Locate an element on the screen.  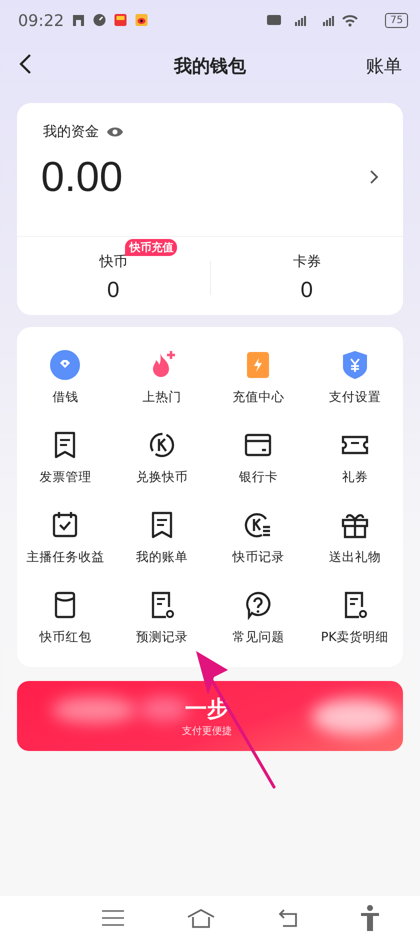
chevron-right-icon is located at coordinates (374, 177).